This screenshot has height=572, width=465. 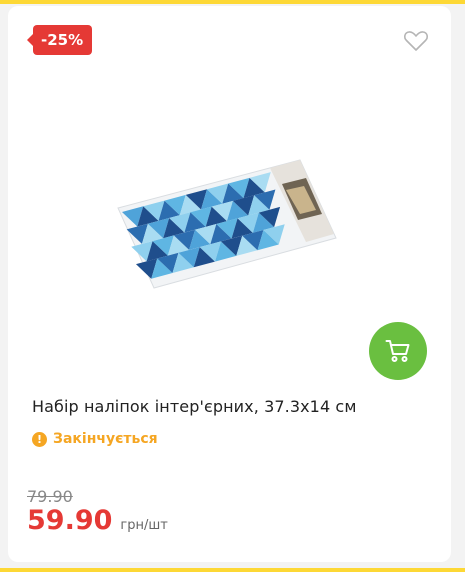 What do you see at coordinates (144, 525) in the screenshot?
I see `price-unit: грн/шт` at bounding box center [144, 525].